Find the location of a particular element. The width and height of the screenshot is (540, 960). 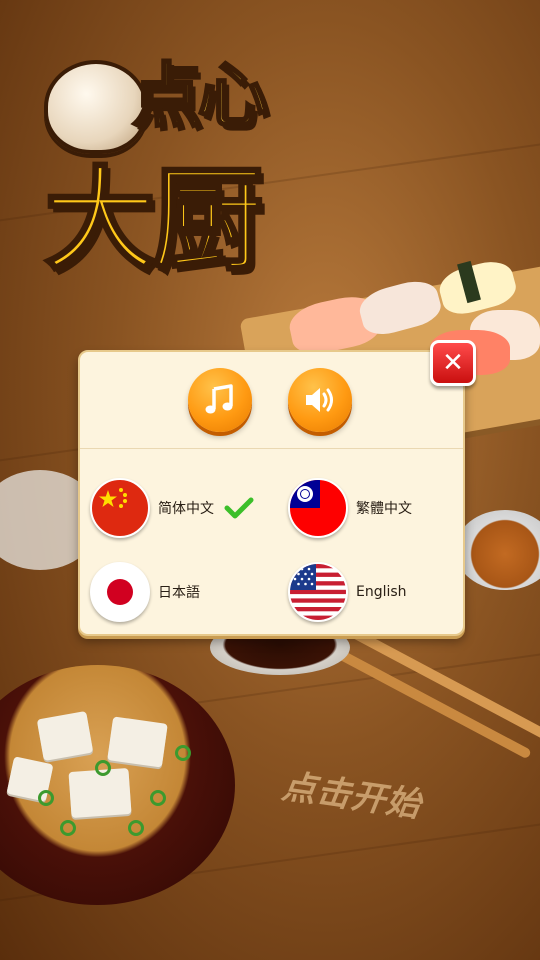

close-button: ✕ is located at coordinates (453, 363).